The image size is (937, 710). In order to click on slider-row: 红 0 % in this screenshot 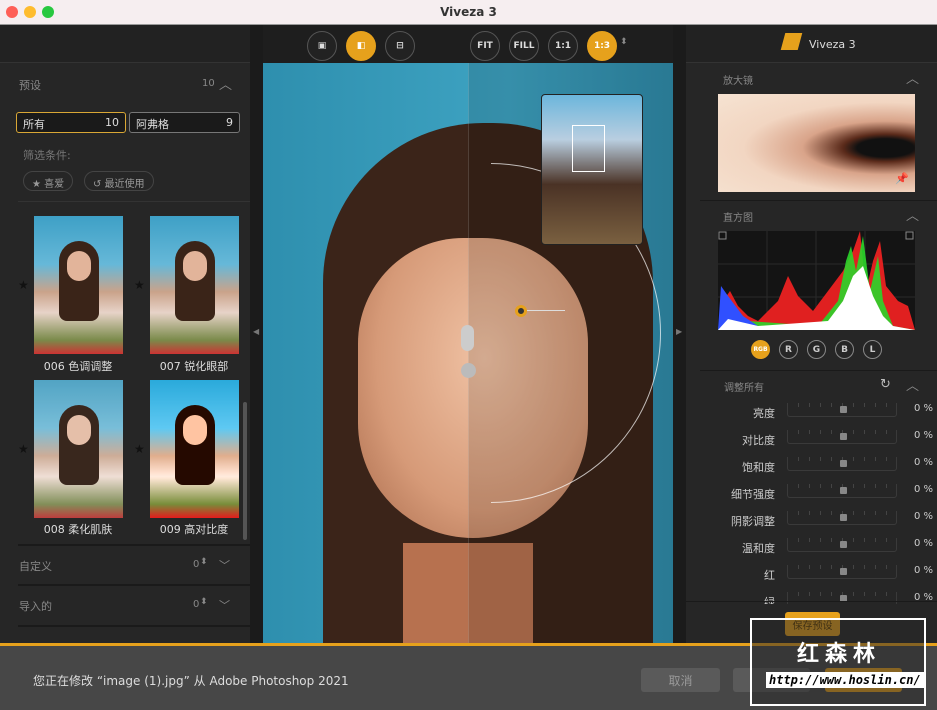, I will do `click(818, 575)`.